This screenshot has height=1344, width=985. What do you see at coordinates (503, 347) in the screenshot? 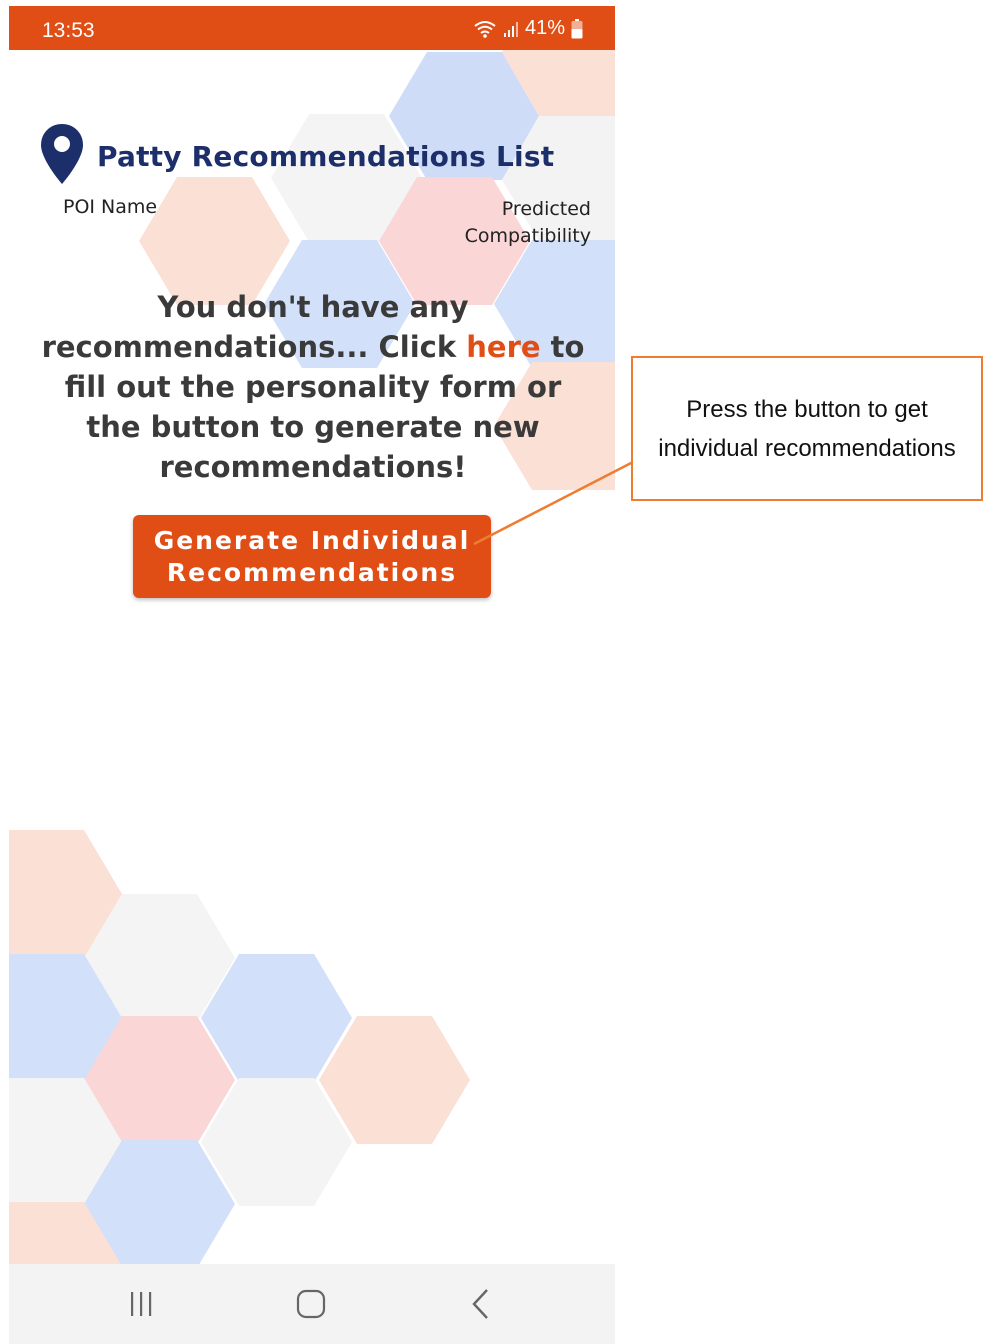
I see `personality-form-link: here` at bounding box center [503, 347].